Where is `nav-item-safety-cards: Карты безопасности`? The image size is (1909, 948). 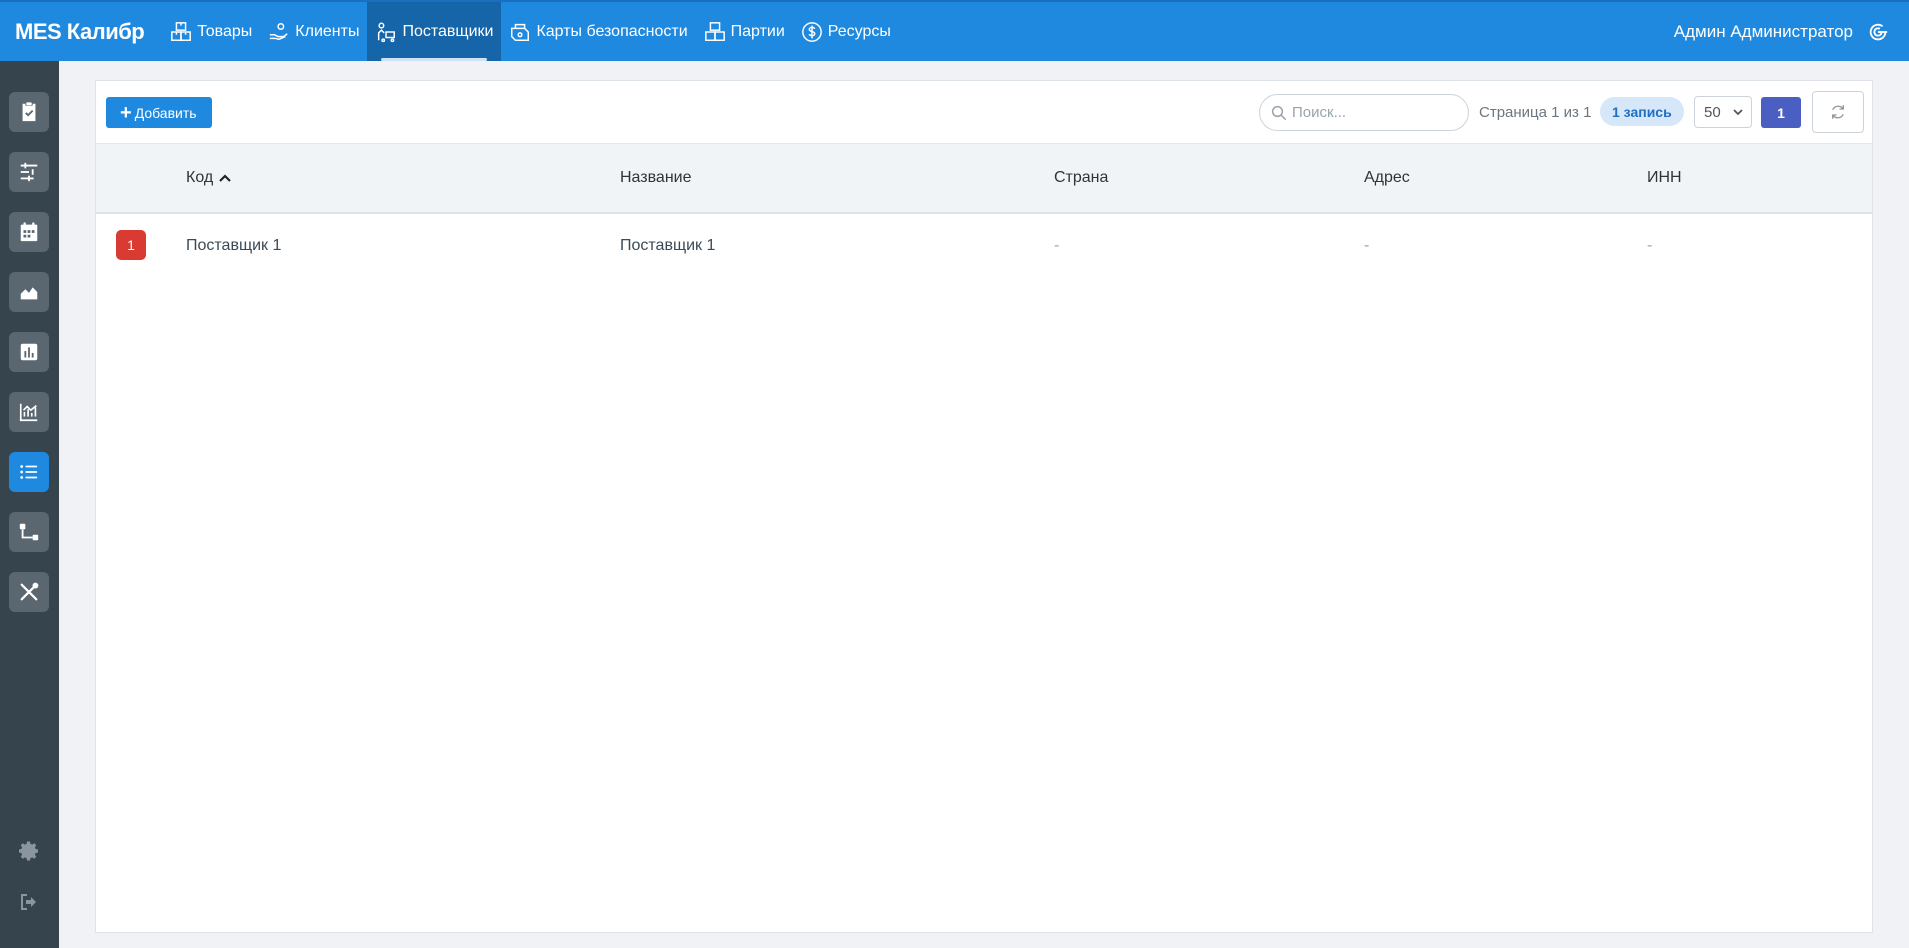
nav-item-safety-cards: Карты безопасности is located at coordinates (598, 31).